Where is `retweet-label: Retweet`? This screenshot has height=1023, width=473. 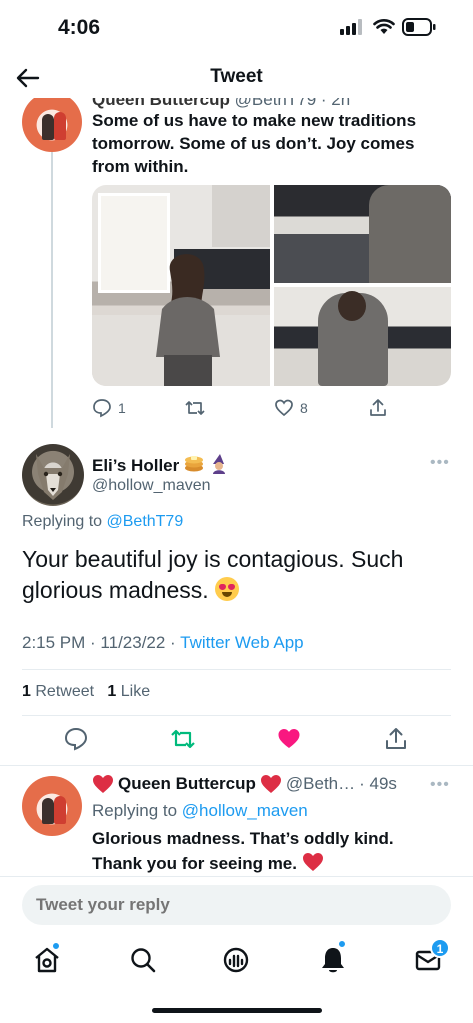 retweet-label: Retweet is located at coordinates (65, 691).